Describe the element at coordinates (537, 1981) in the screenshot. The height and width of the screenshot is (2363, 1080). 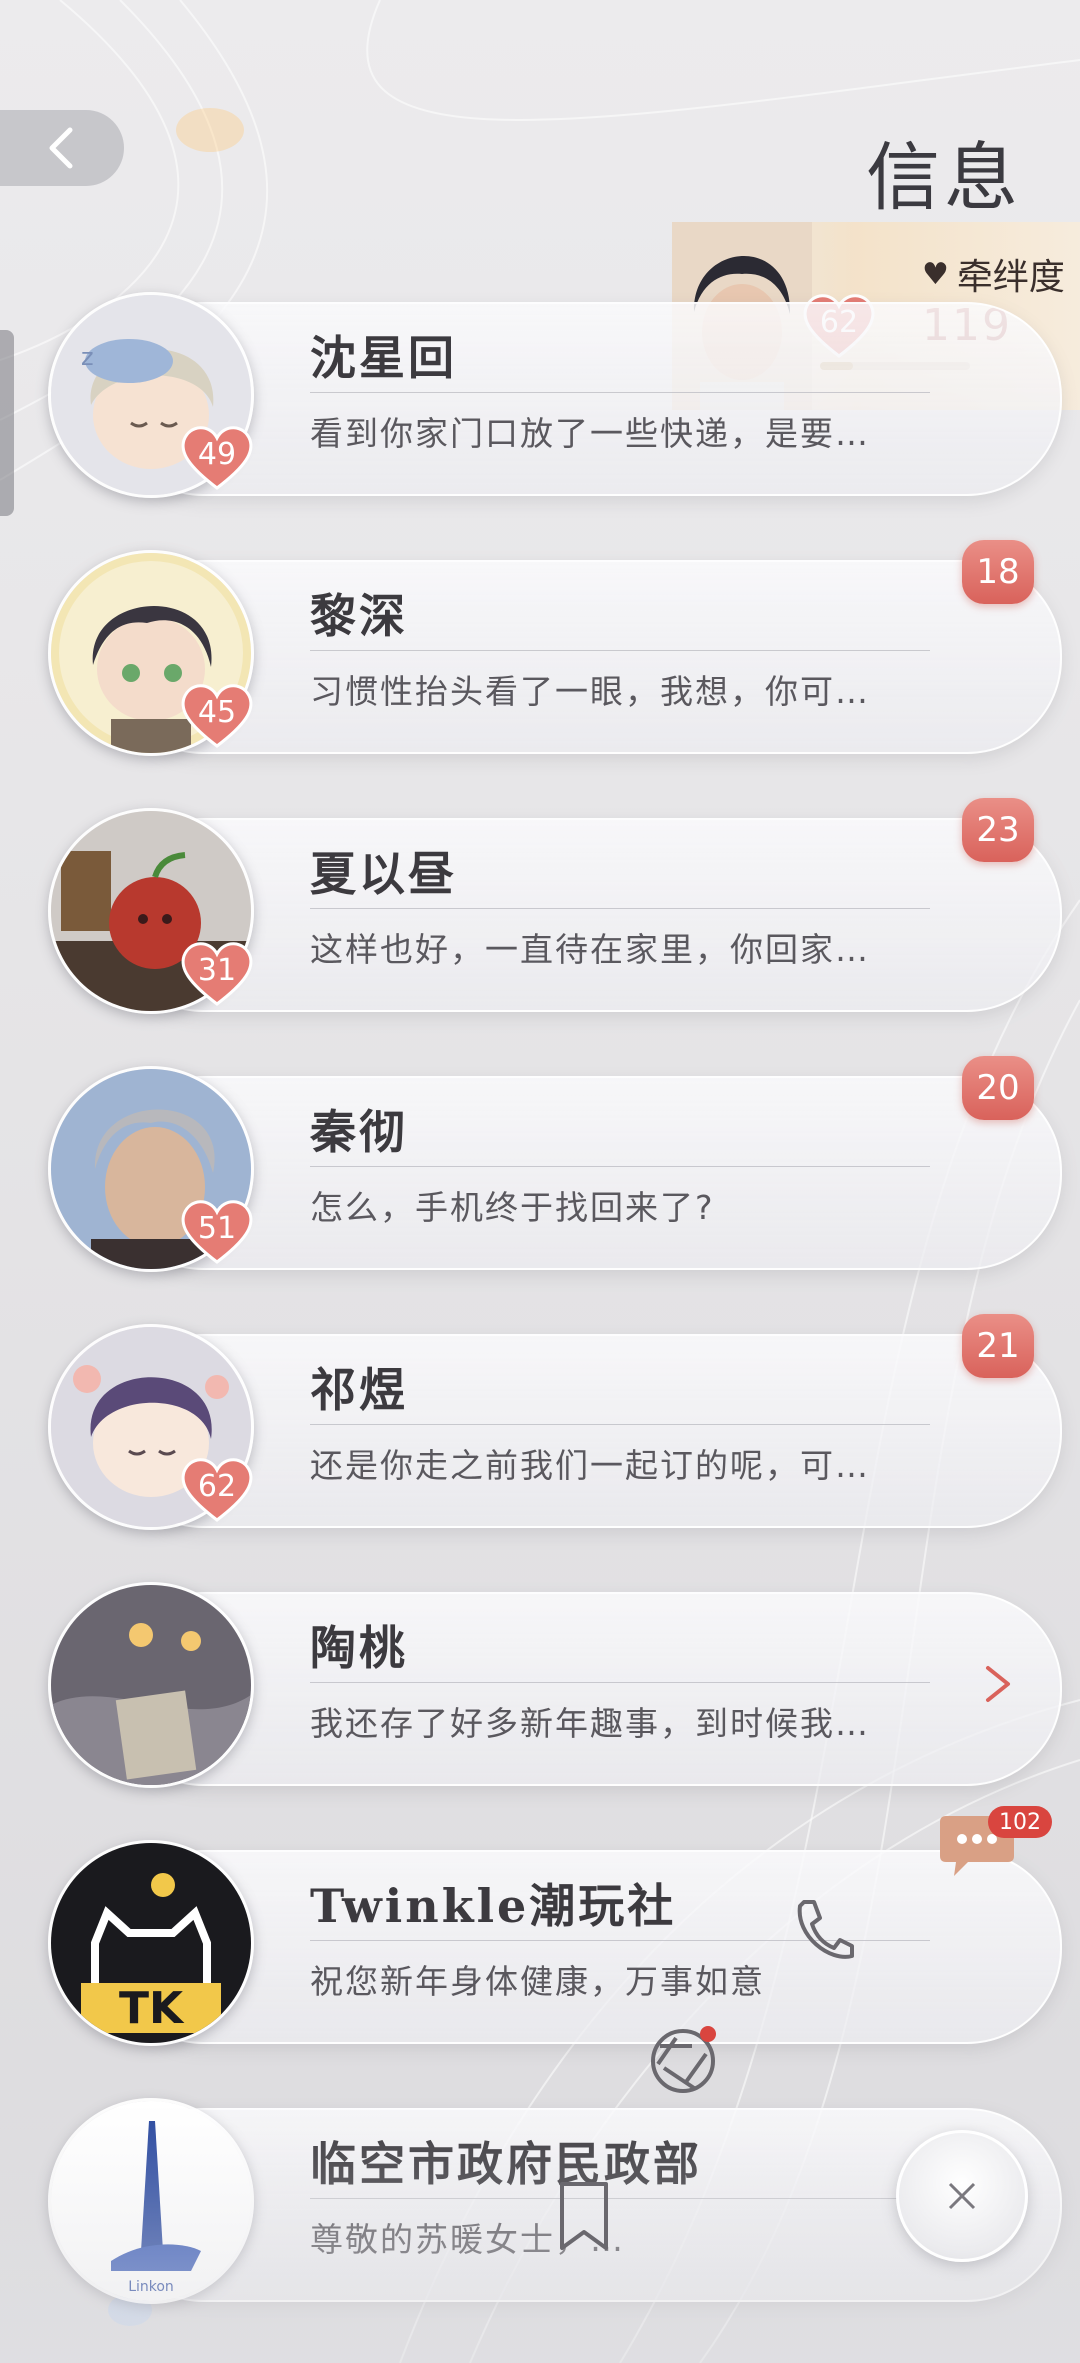
I see `last-message: 祝您新年身体健康，万事如意` at that location.